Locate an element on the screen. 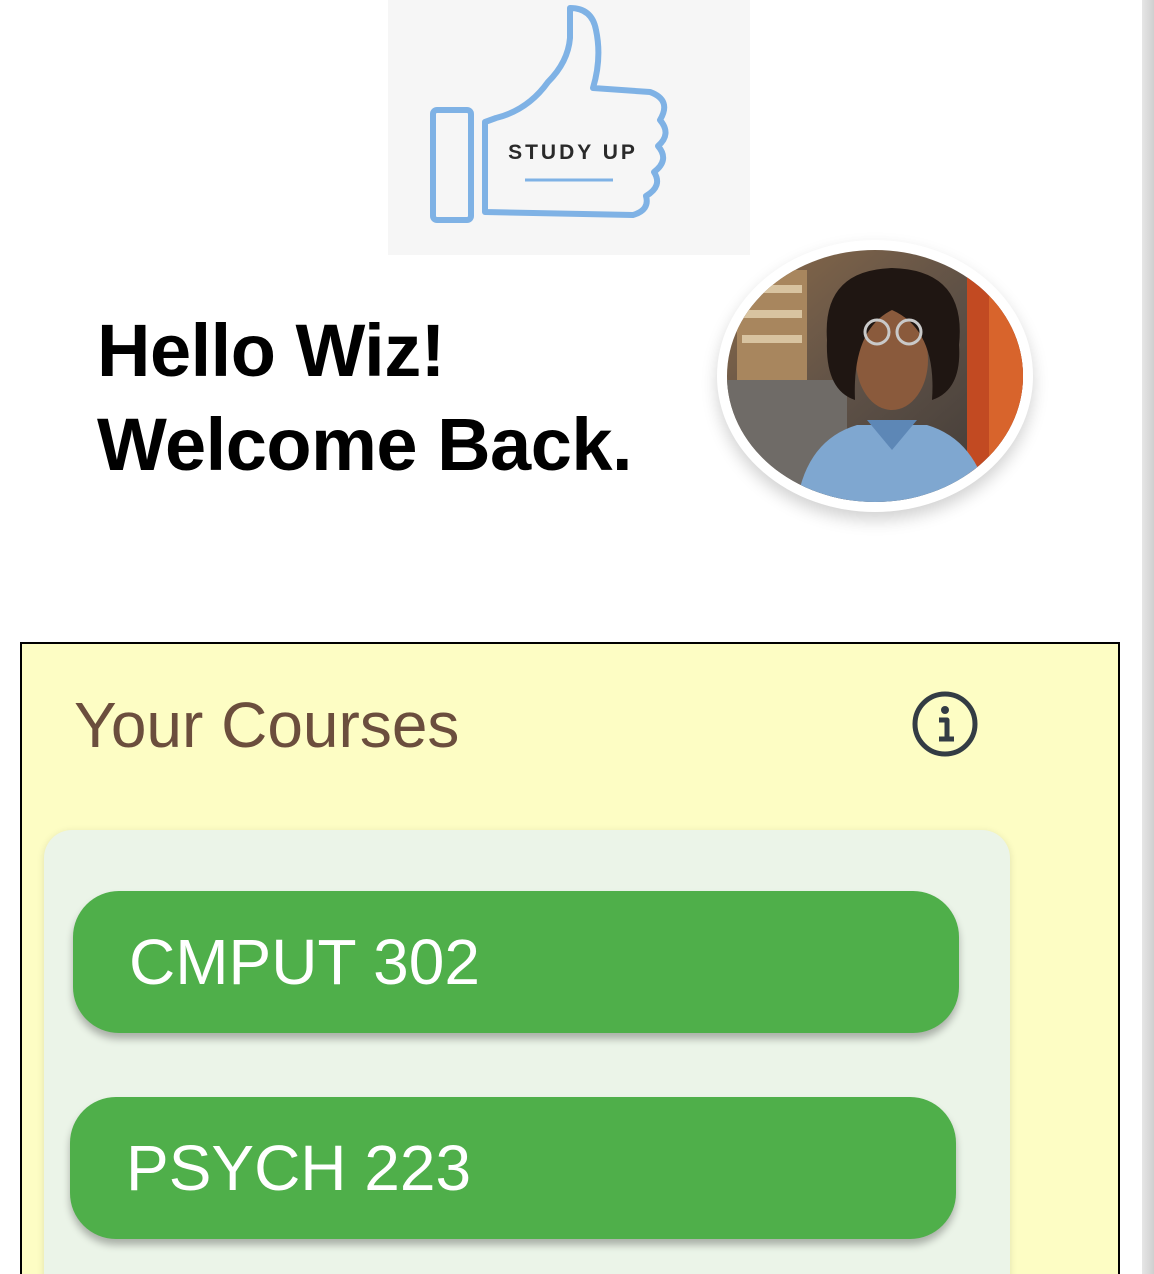  avatar is located at coordinates (875, 376).